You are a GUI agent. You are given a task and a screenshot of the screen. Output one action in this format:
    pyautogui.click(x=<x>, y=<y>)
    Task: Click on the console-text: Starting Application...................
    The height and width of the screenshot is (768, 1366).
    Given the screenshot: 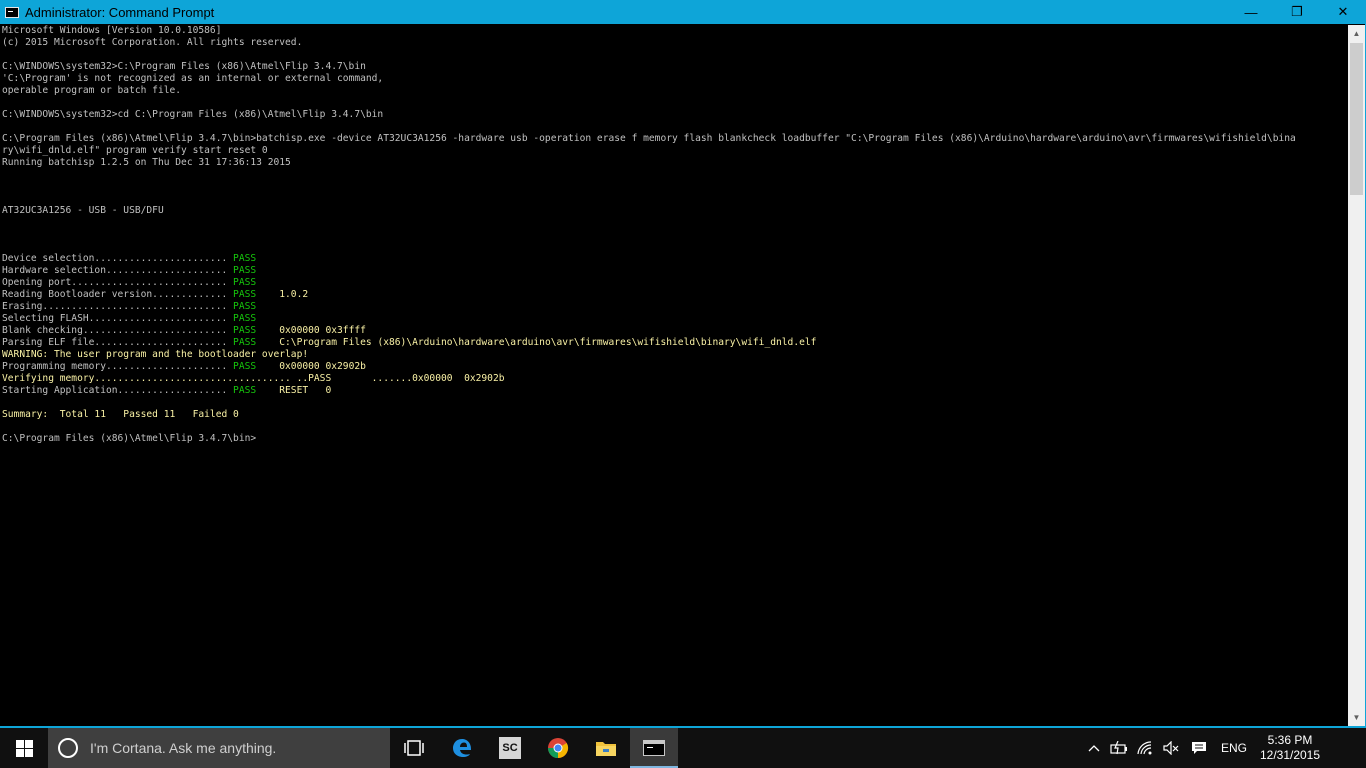 What is the action you would take?
    pyautogui.click(x=118, y=390)
    